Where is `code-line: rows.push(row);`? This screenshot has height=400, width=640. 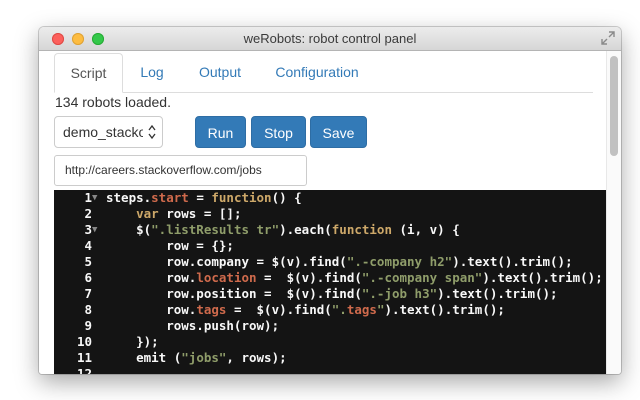 code-line: rows.push(row); is located at coordinates (193, 325).